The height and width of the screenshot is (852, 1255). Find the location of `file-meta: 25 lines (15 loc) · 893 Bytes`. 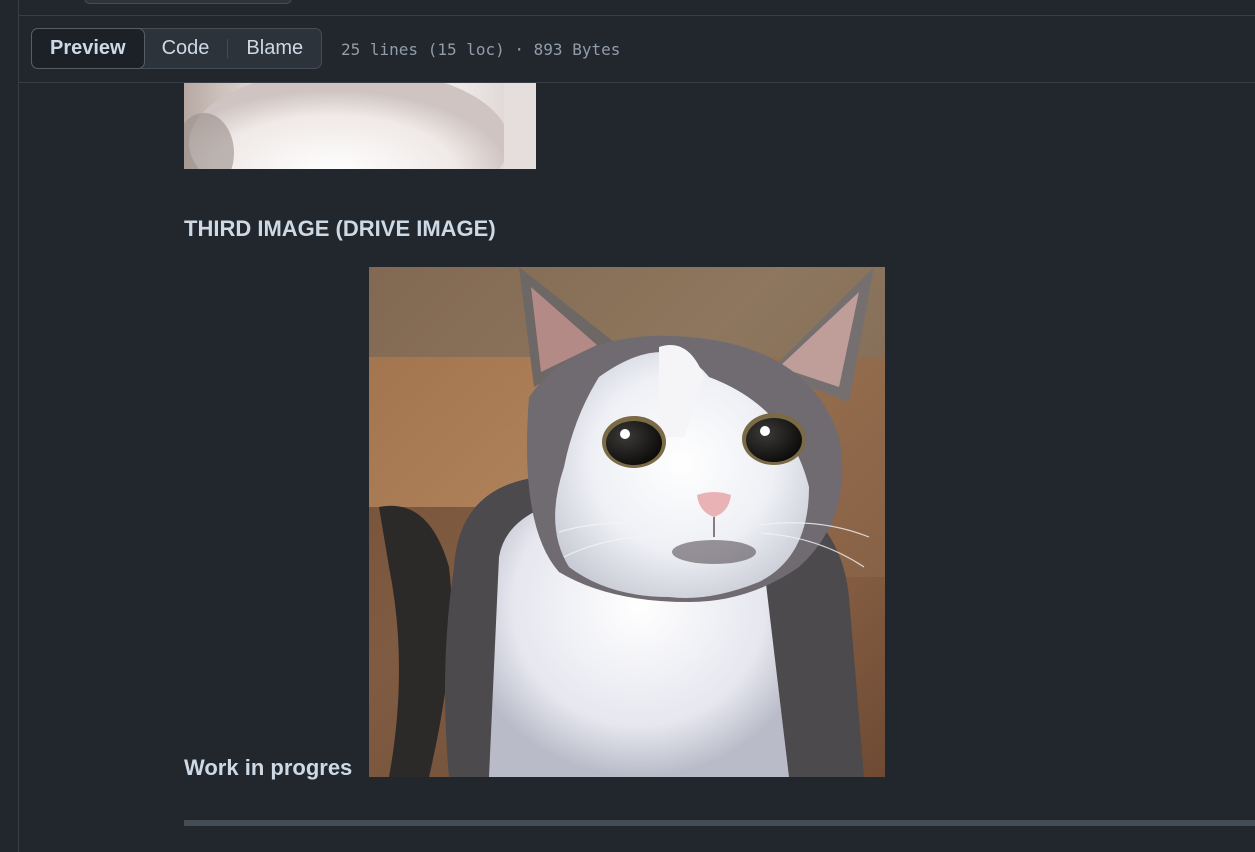

file-meta: 25 lines (15 loc) · 893 Bytes is located at coordinates (481, 49).